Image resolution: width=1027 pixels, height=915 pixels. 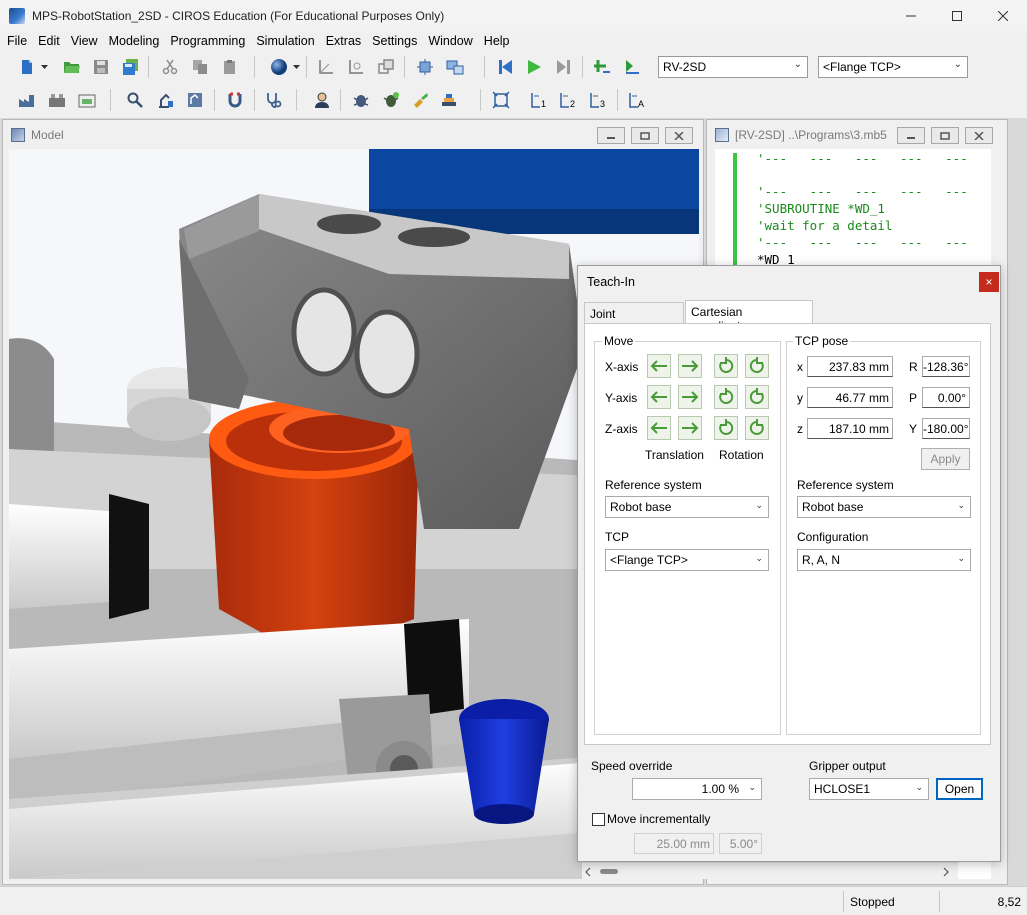 What do you see at coordinates (770, 870) in the screenshot?
I see `code-horizontal-scrollbar` at bounding box center [770, 870].